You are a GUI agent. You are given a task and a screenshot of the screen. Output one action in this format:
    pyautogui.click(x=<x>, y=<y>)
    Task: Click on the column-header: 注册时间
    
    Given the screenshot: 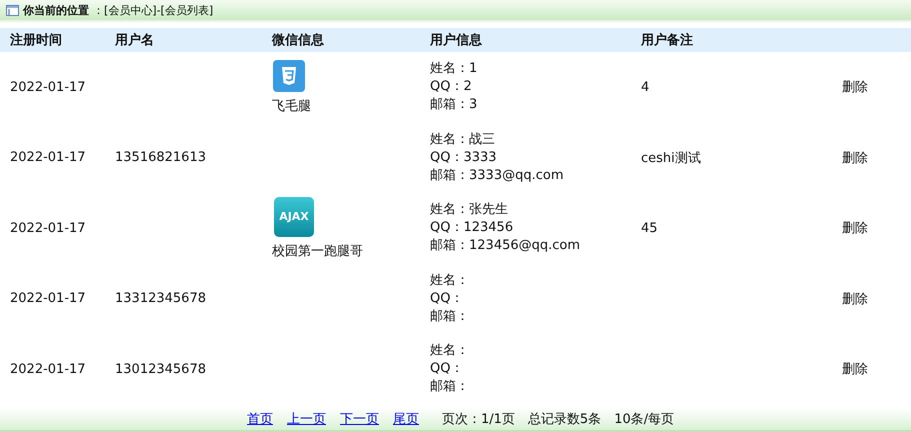 What is the action you would take?
    pyautogui.click(x=36, y=40)
    